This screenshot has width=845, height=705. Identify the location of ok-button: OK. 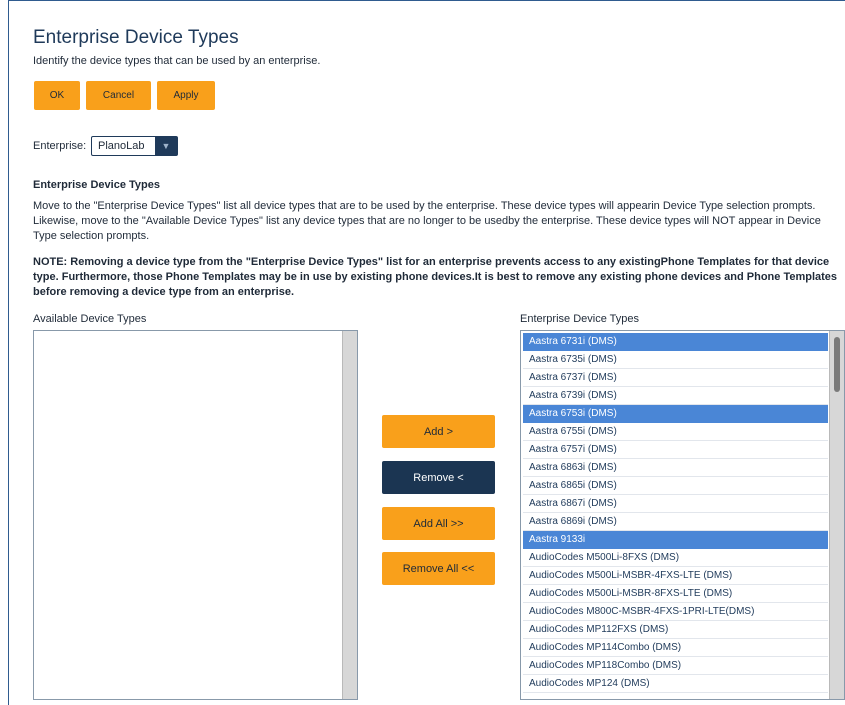
(57, 95).